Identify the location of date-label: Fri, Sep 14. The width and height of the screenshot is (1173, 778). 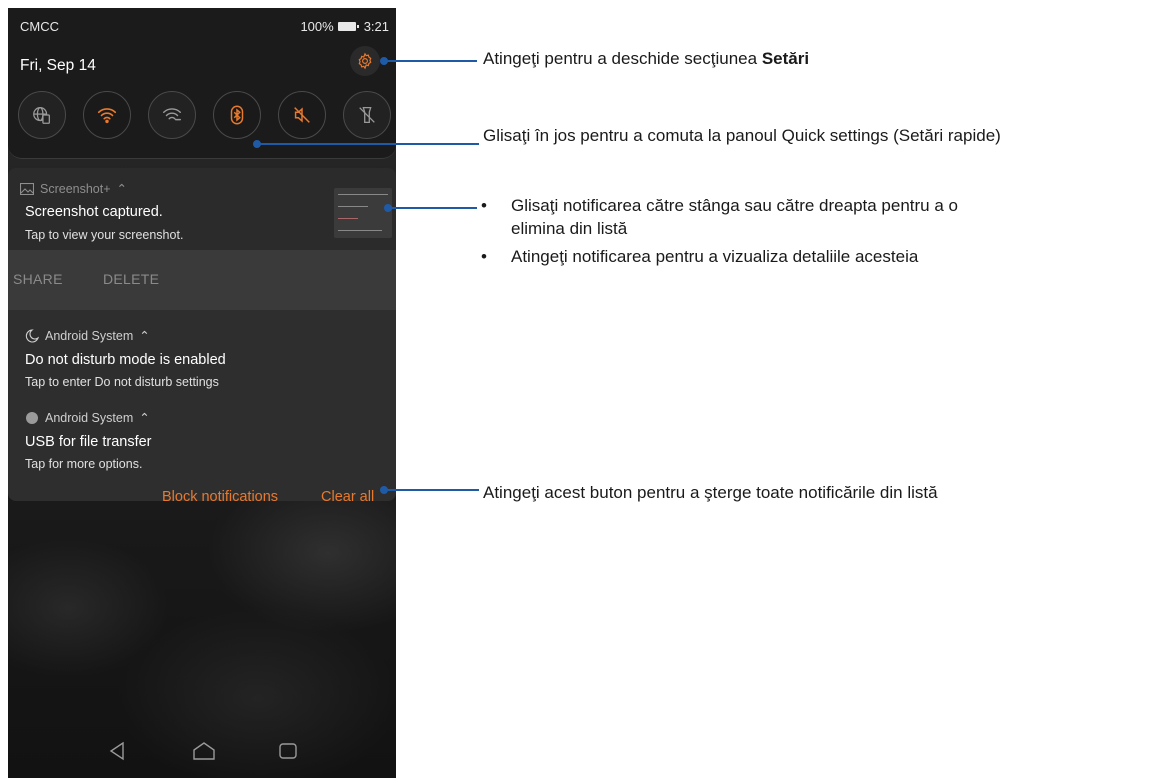
(58, 65).